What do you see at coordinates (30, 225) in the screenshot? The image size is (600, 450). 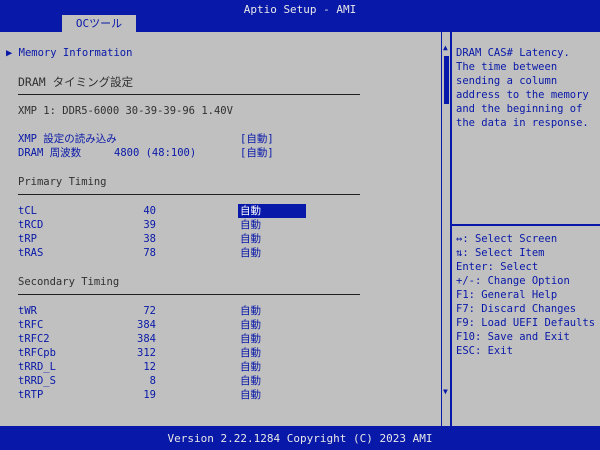 I see `timing-name-trcd: tRCD` at bounding box center [30, 225].